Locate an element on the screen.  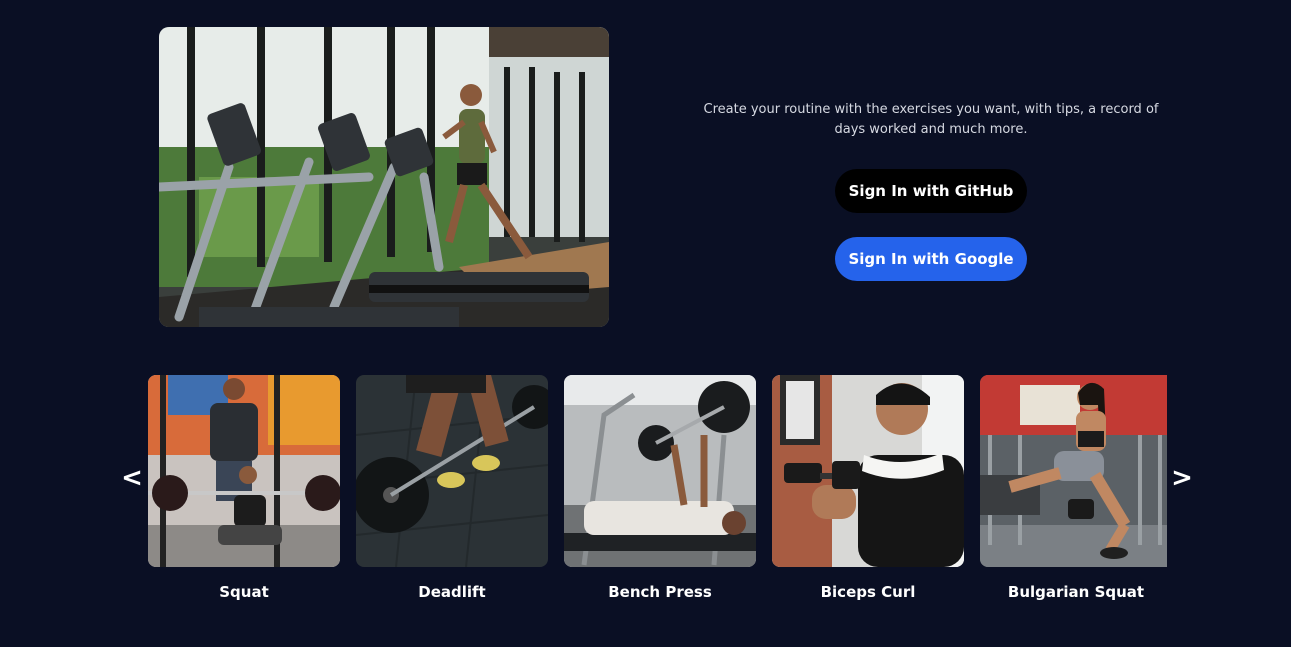
exercise-title: Squat is located at coordinates (244, 592).